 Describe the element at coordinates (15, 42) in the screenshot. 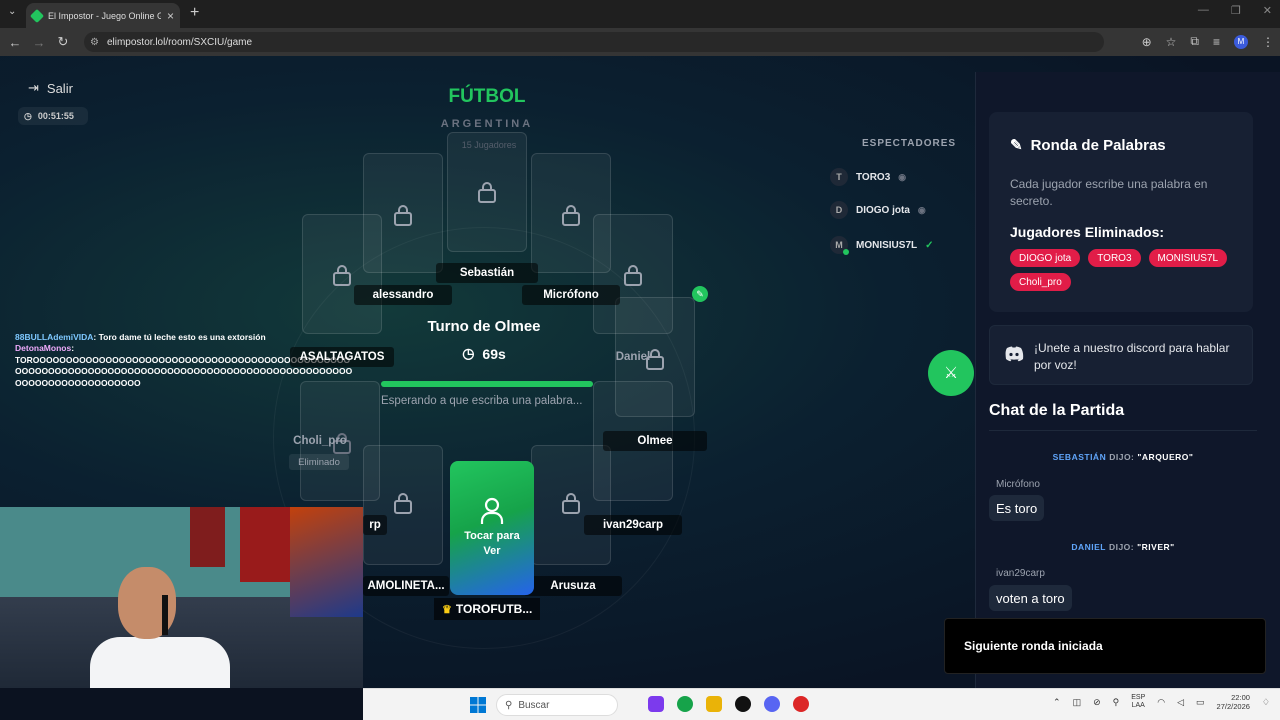

I see `back-icon: ←` at that location.